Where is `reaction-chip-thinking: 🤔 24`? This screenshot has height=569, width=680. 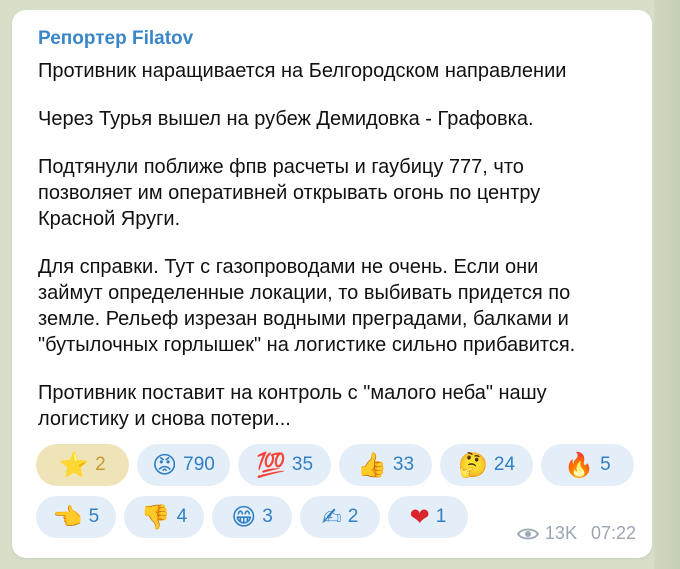
reaction-chip-thinking: 🤔 24 is located at coordinates (486, 465).